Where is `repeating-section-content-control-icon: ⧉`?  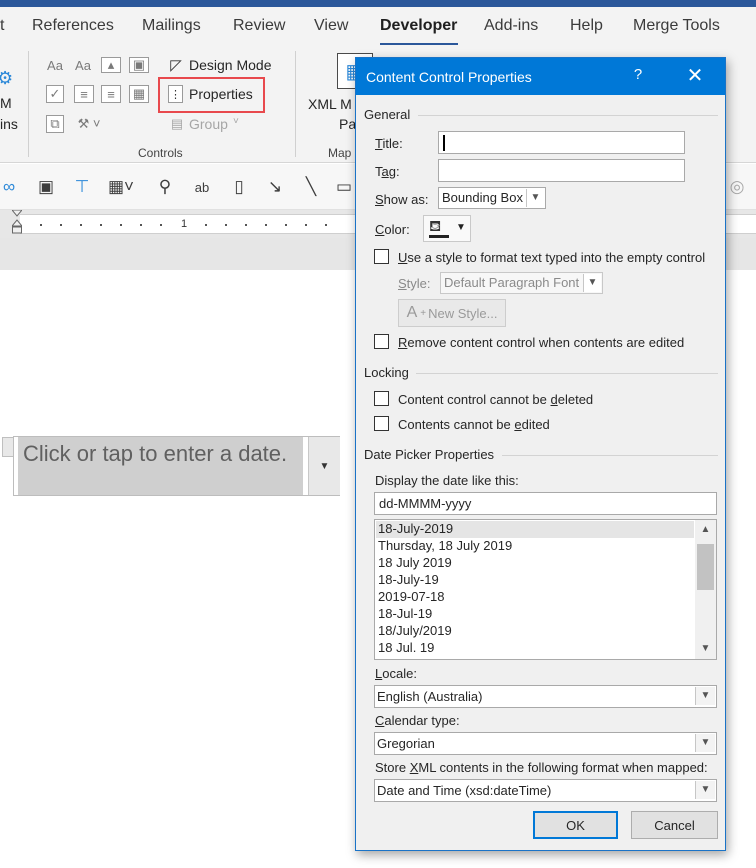
repeating-section-content-control-icon: ⧉ is located at coordinates (55, 124).